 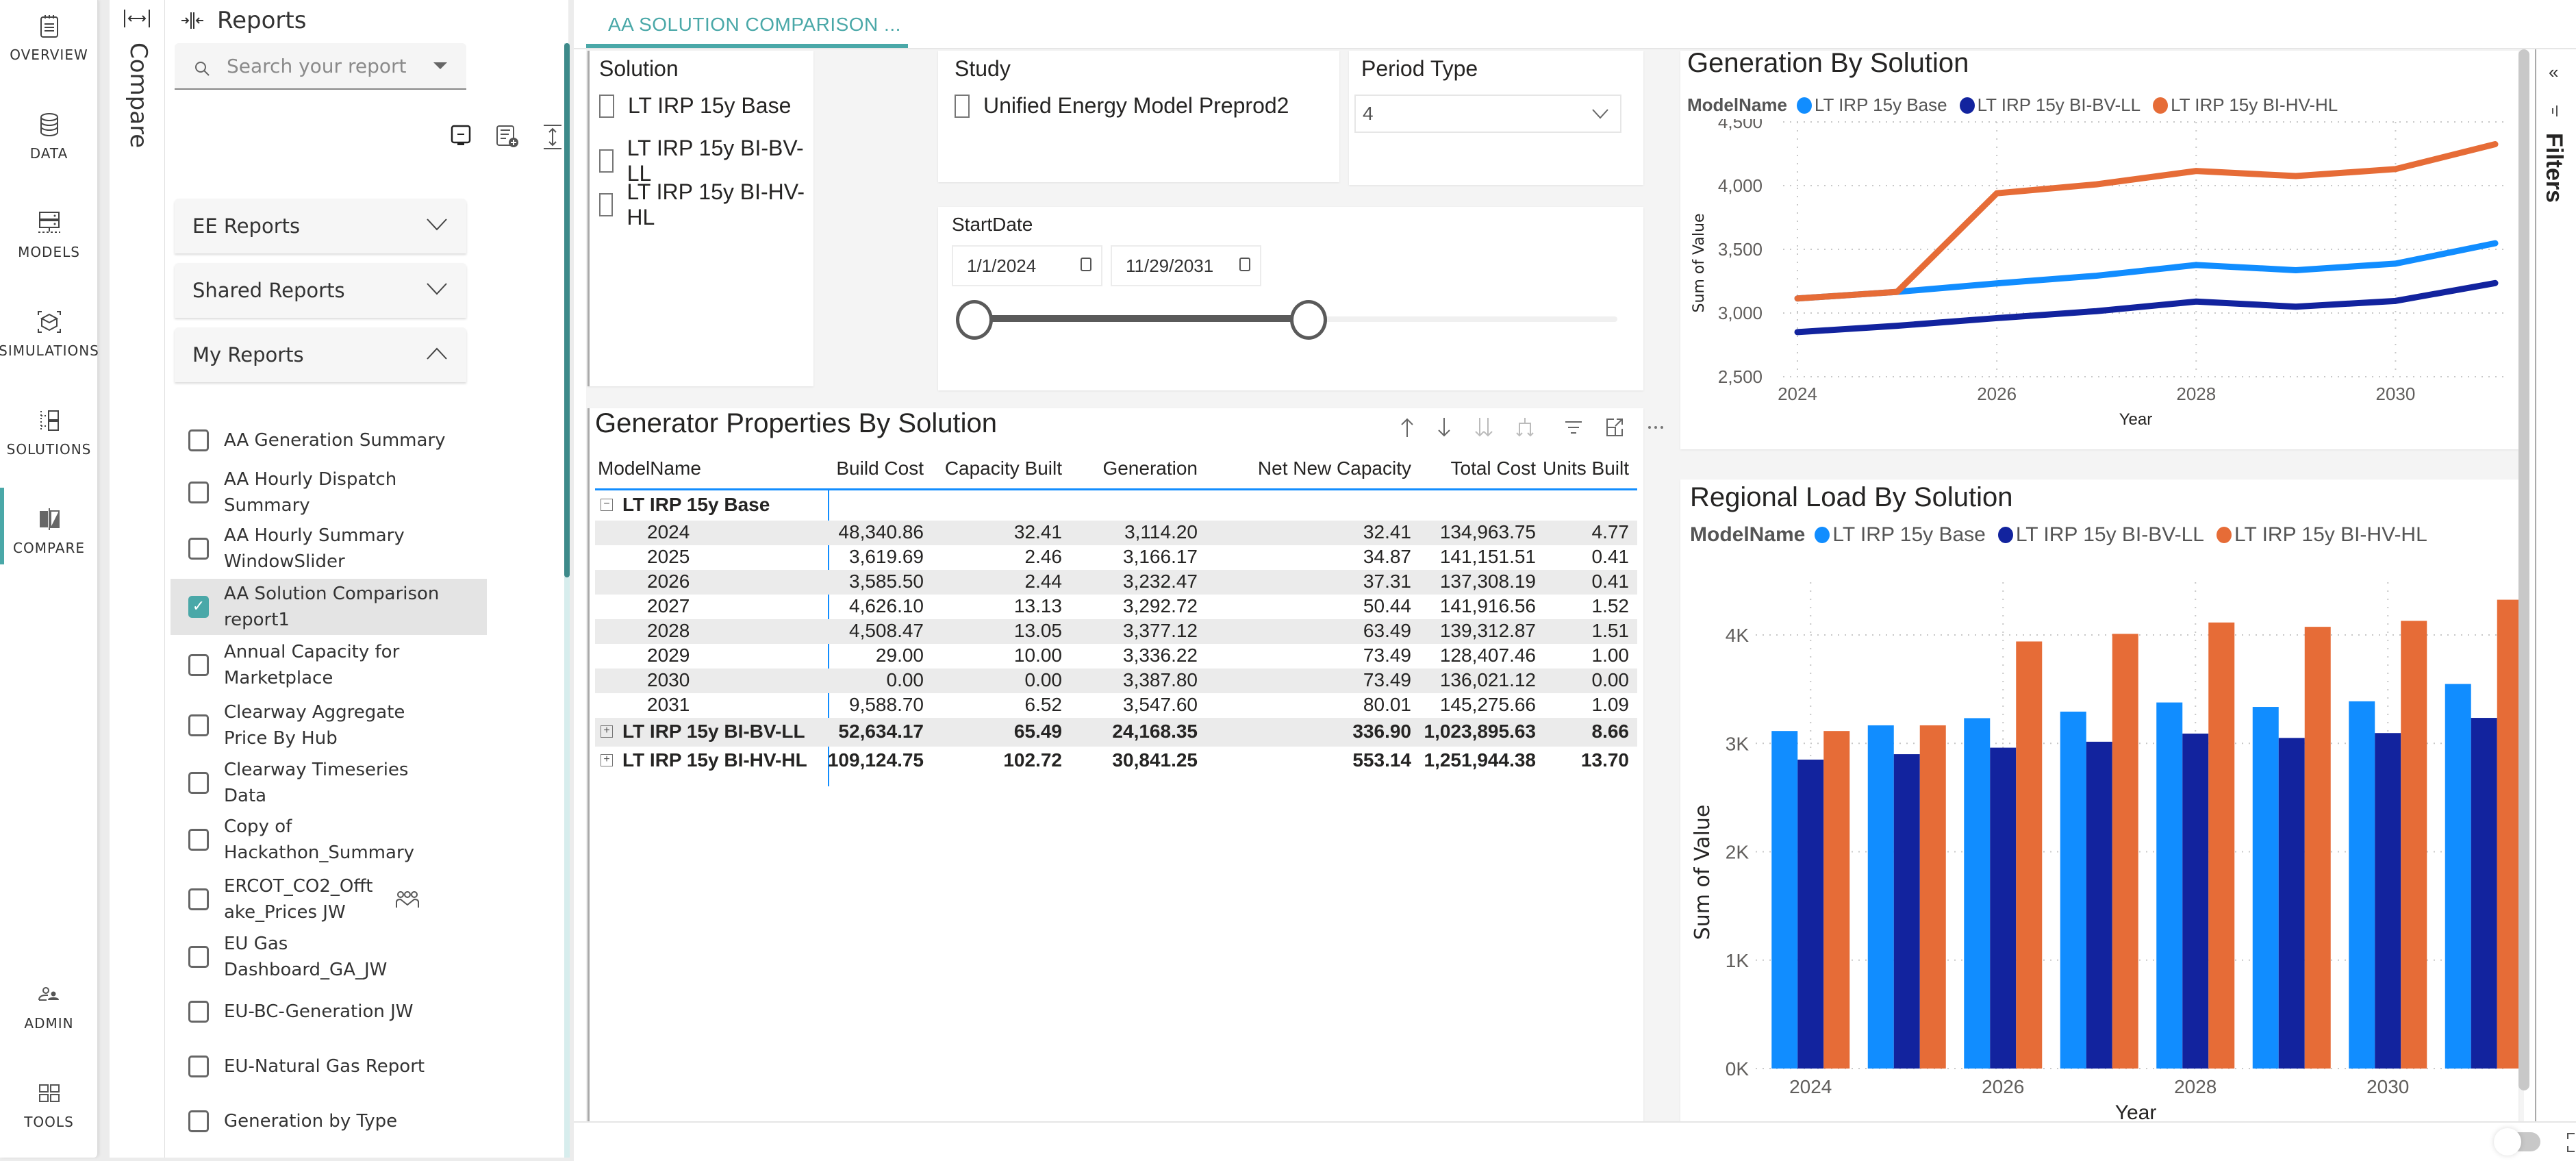 I want to click on search-dropdown-icon, so click(x=440, y=65).